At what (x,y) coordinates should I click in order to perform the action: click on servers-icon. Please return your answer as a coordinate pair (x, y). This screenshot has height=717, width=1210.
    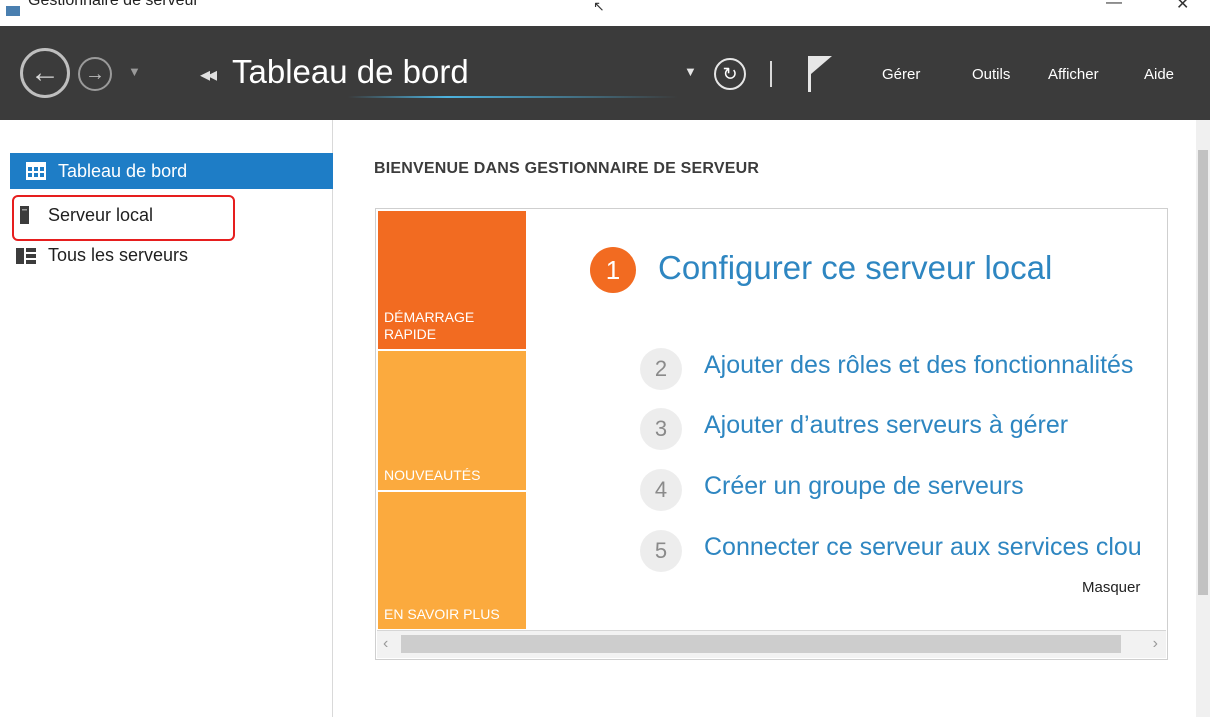
    Looking at the image, I should click on (26, 256).